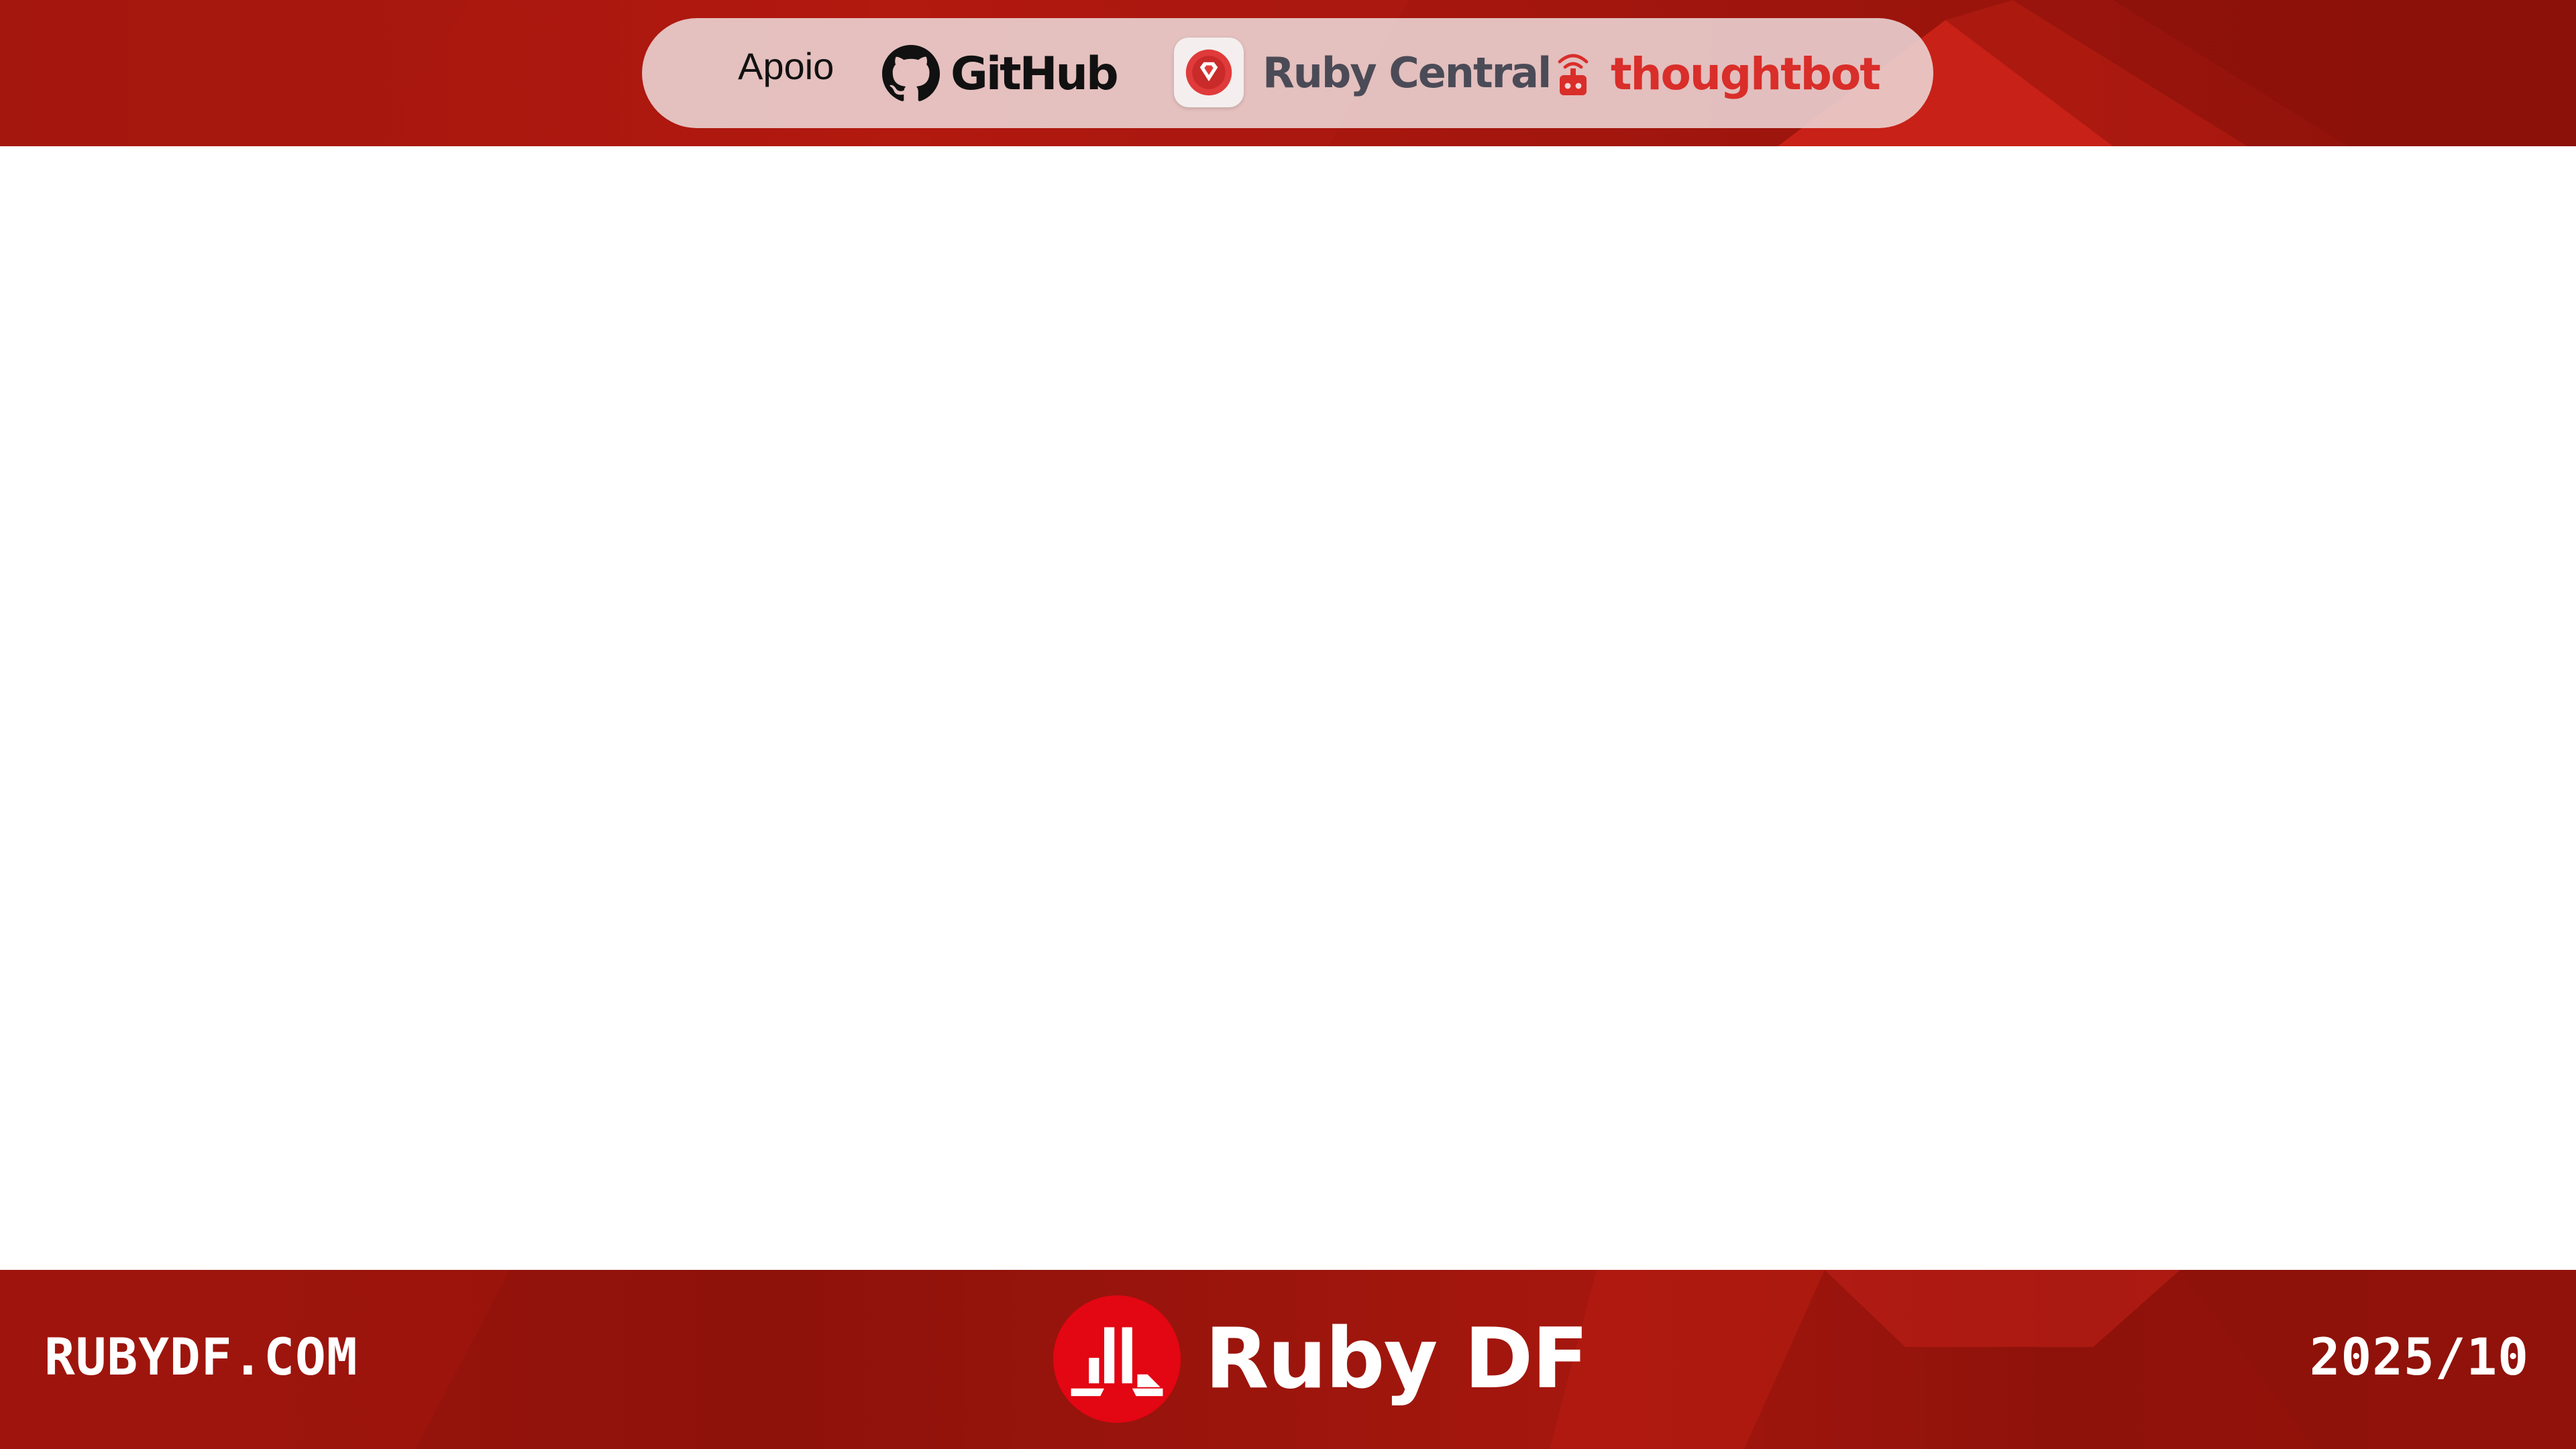 This screenshot has width=2576, height=1449. I want to click on sponsor-thoughtbot: thoughtbot, so click(1718, 74).